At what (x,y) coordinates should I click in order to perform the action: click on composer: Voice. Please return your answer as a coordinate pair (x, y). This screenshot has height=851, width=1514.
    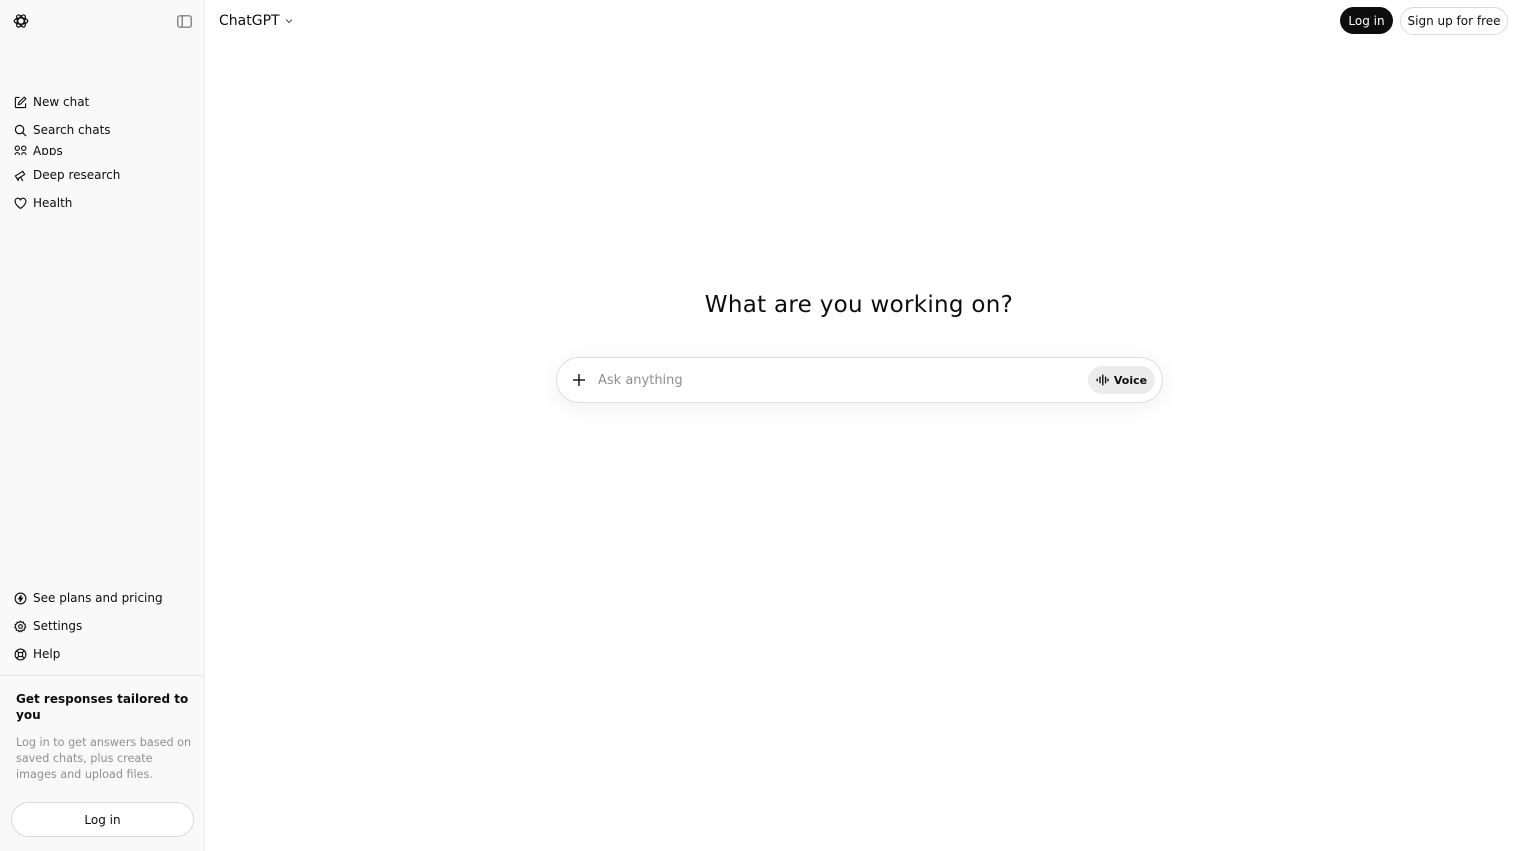
    Looking at the image, I should click on (859, 380).